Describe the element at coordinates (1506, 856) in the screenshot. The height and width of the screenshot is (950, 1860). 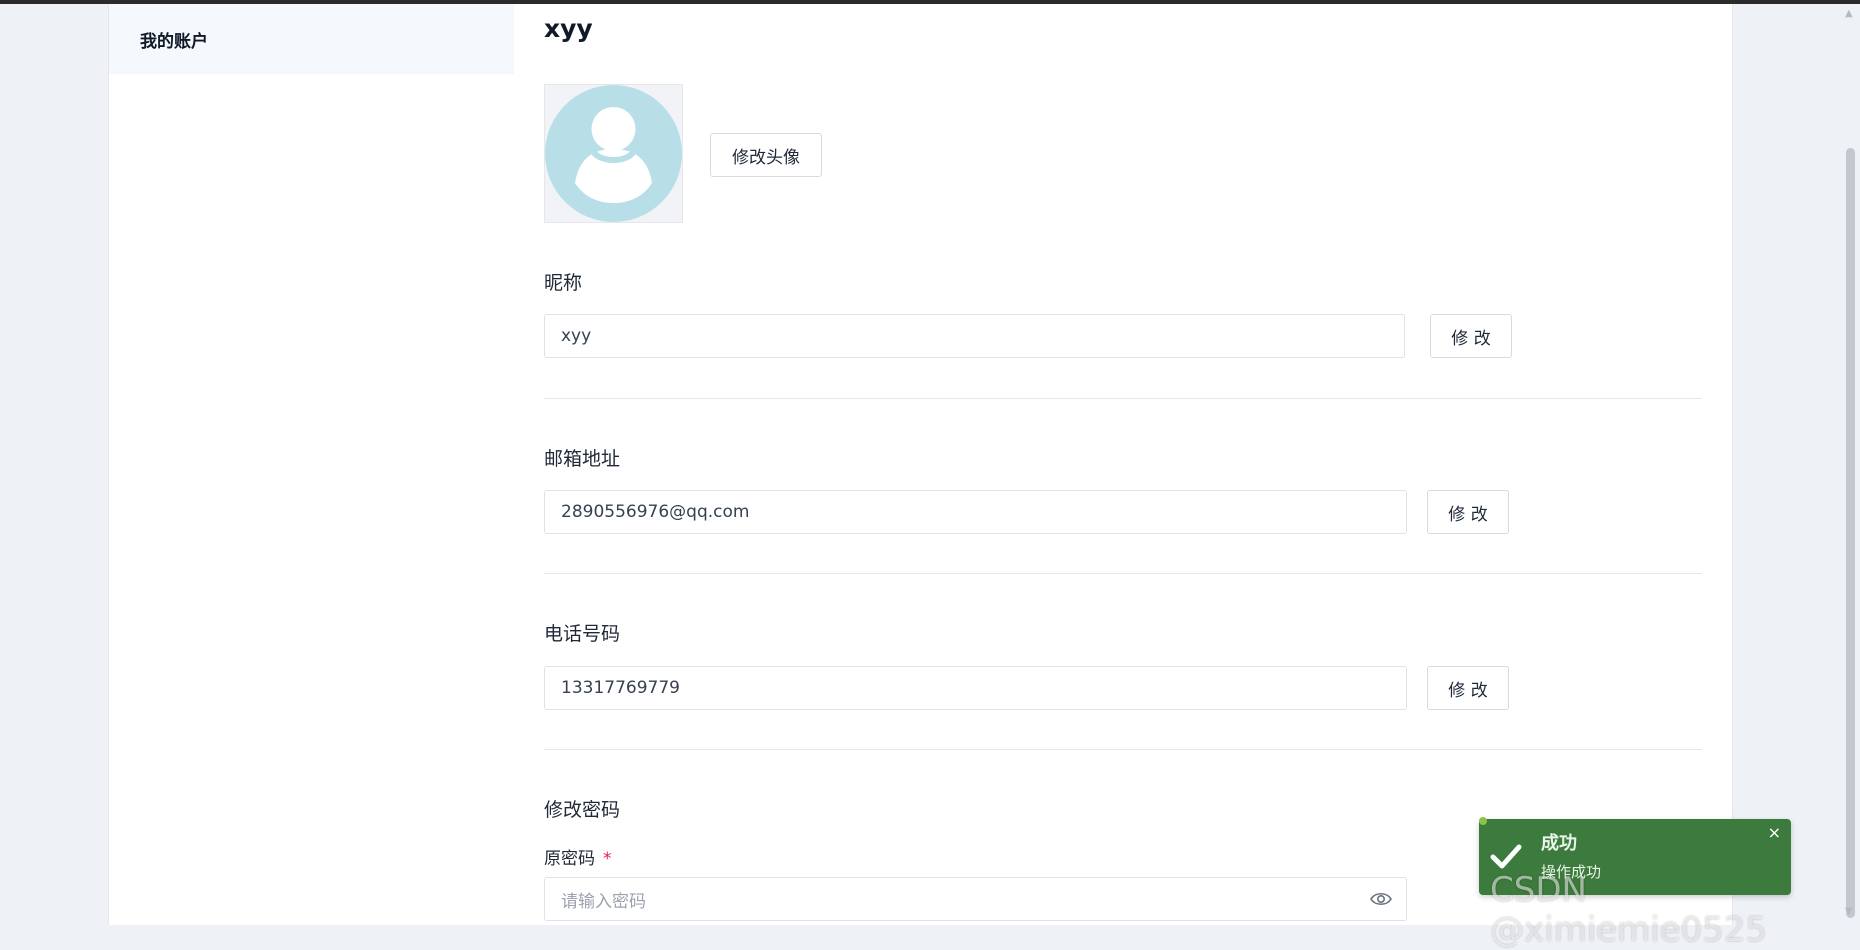
I see `check-icon` at that location.